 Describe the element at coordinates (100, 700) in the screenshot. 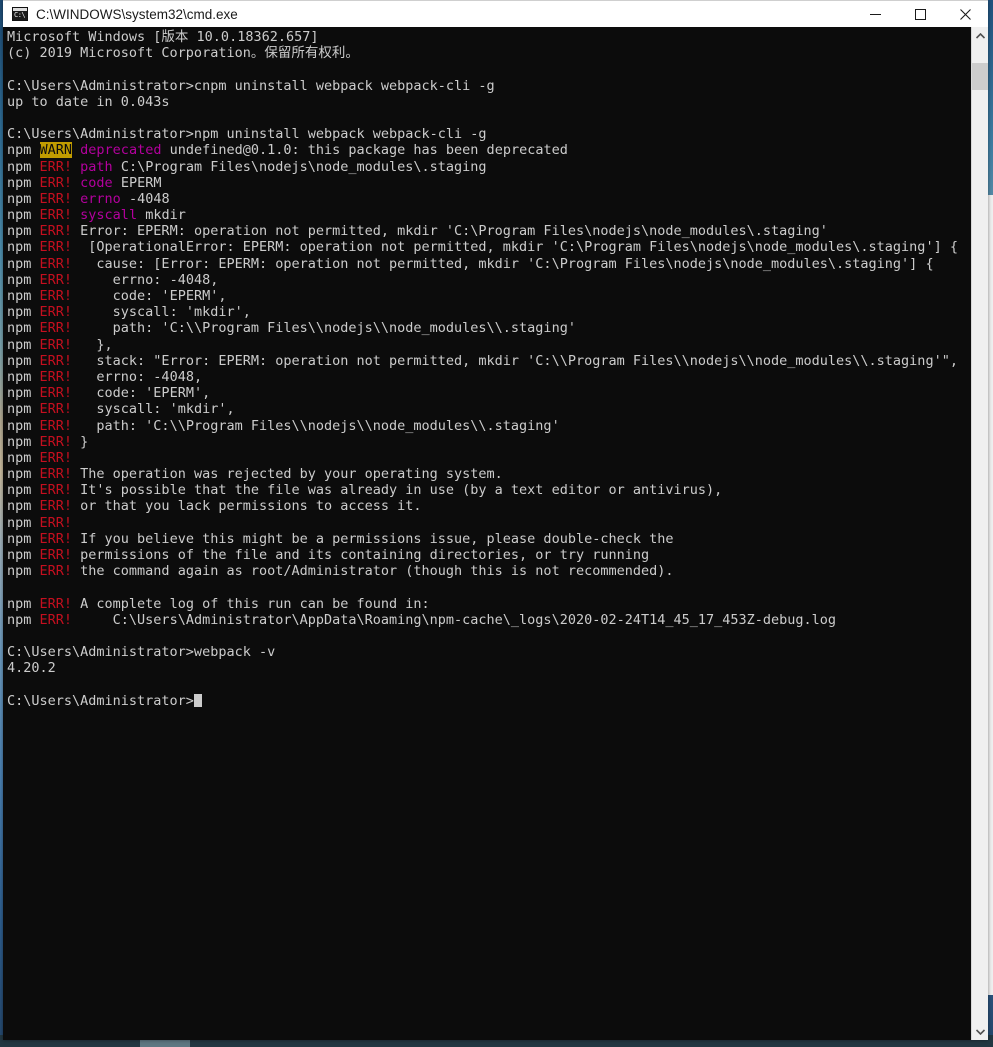

I see `console-text-span: C:\Users\Administrator>` at that location.